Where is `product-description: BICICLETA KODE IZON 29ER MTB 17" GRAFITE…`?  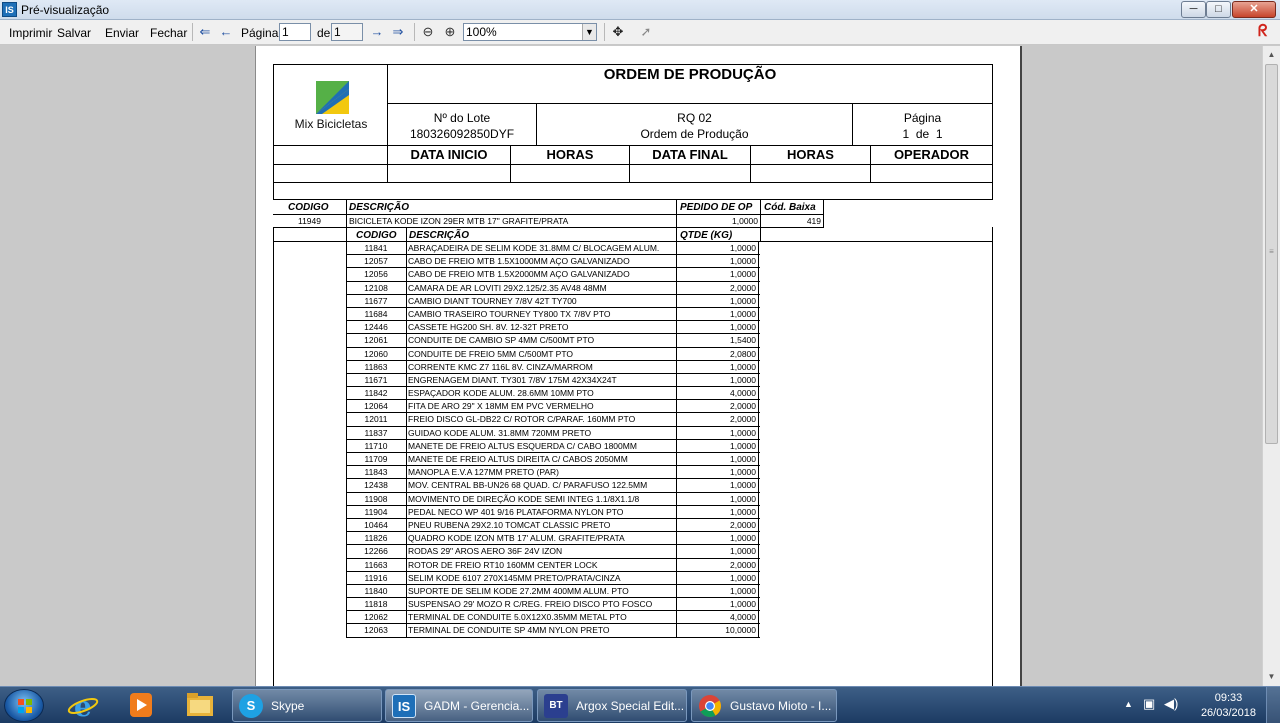
product-description: BICICLETA KODE IZON 29ER MTB 17" GRAFITE… is located at coordinates (459, 221).